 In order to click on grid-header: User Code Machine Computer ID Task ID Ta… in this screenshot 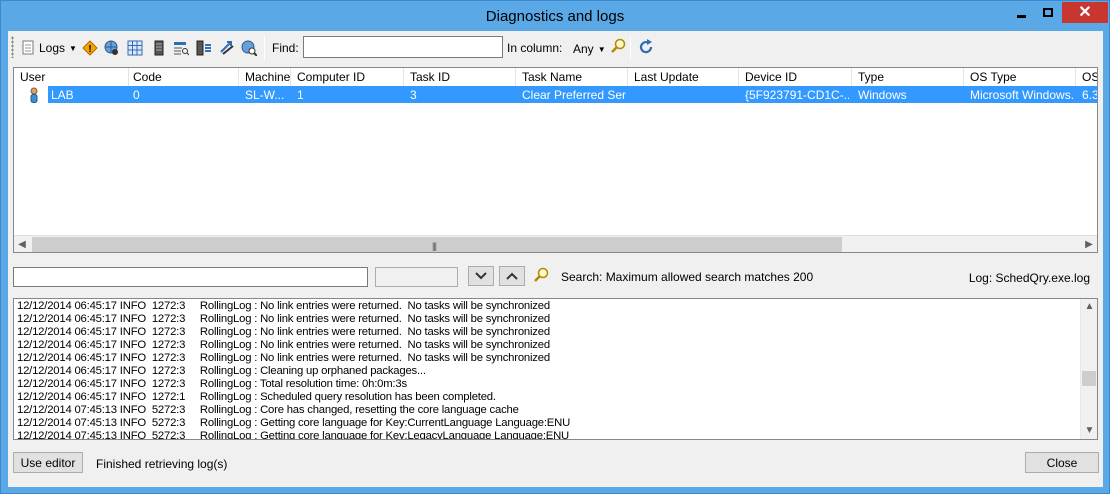, I will do `click(555, 77)`.